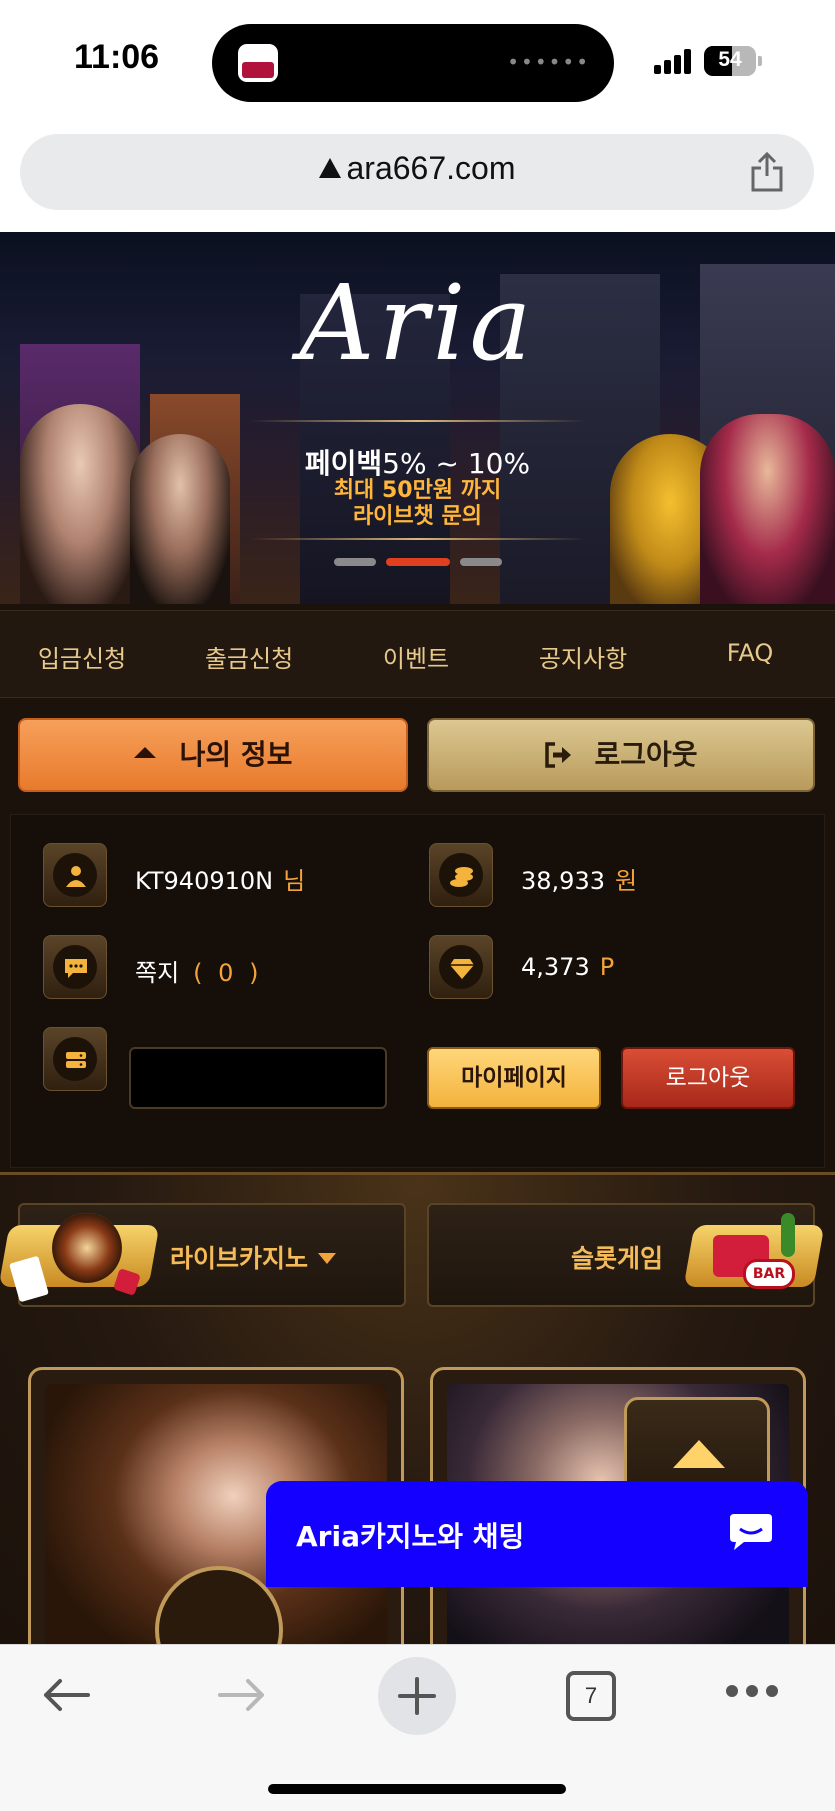  Describe the element at coordinates (514, 1078) in the screenshot. I see `mypage-button: 마이페이지` at that location.